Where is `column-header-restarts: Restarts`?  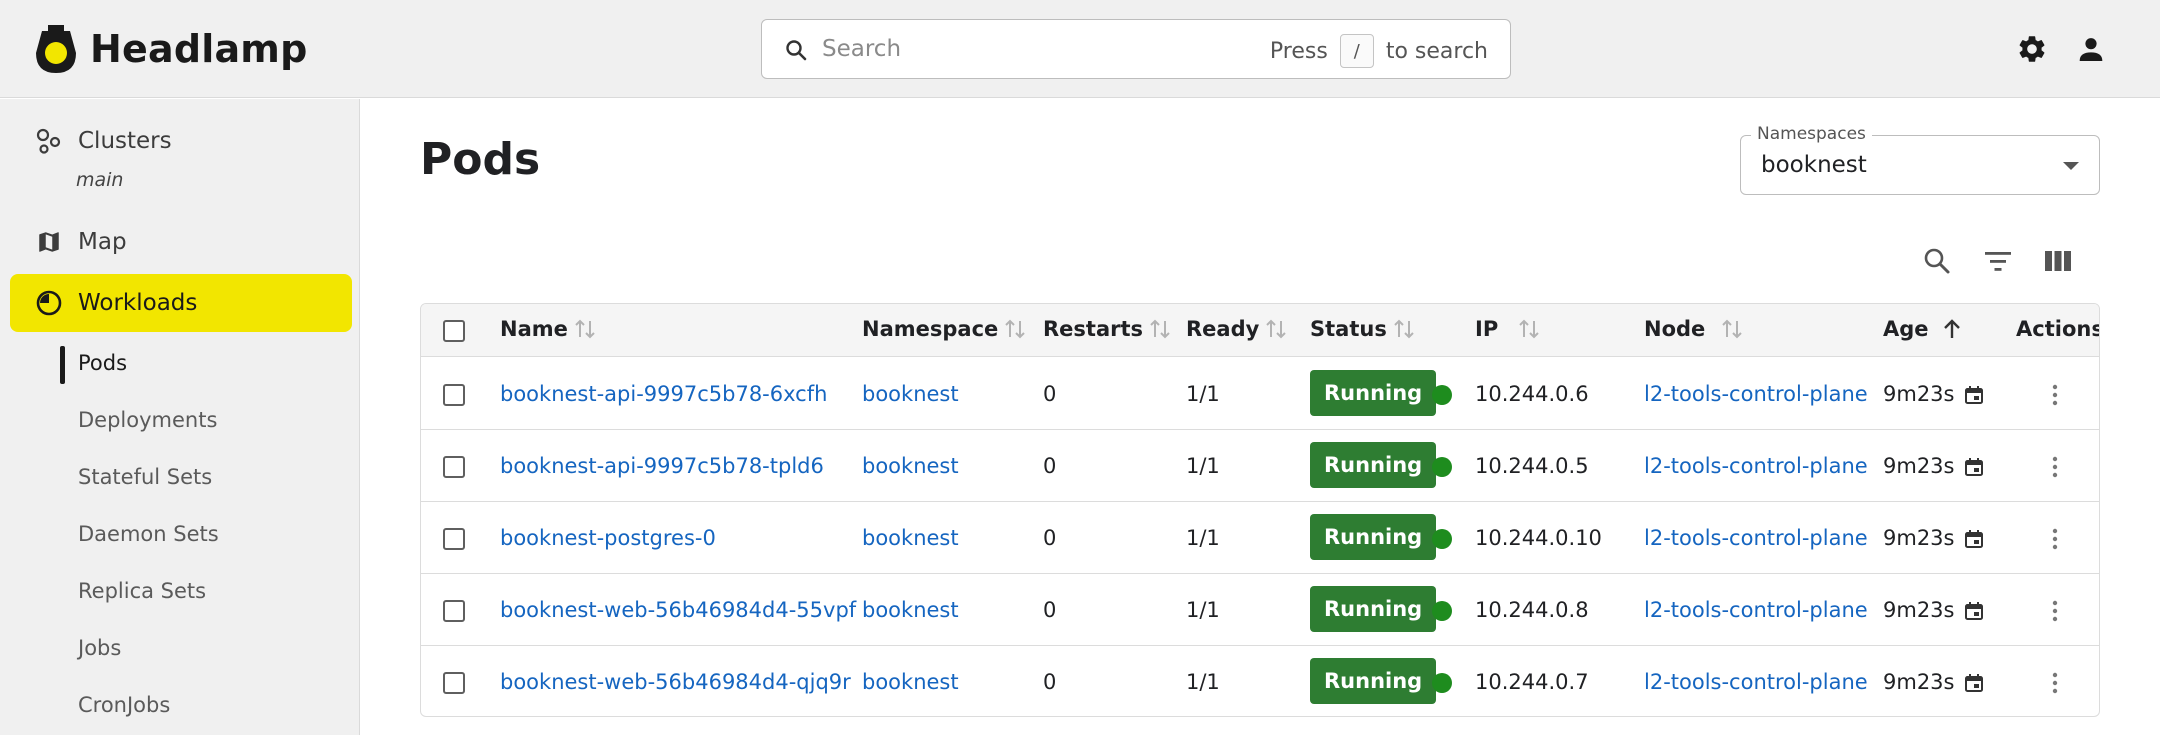
column-header-restarts: Restarts is located at coordinates (1107, 329).